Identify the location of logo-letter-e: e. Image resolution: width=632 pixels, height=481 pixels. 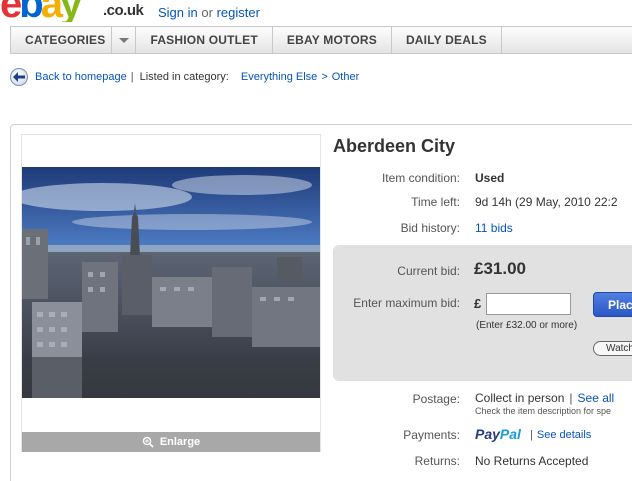
(11, 11).